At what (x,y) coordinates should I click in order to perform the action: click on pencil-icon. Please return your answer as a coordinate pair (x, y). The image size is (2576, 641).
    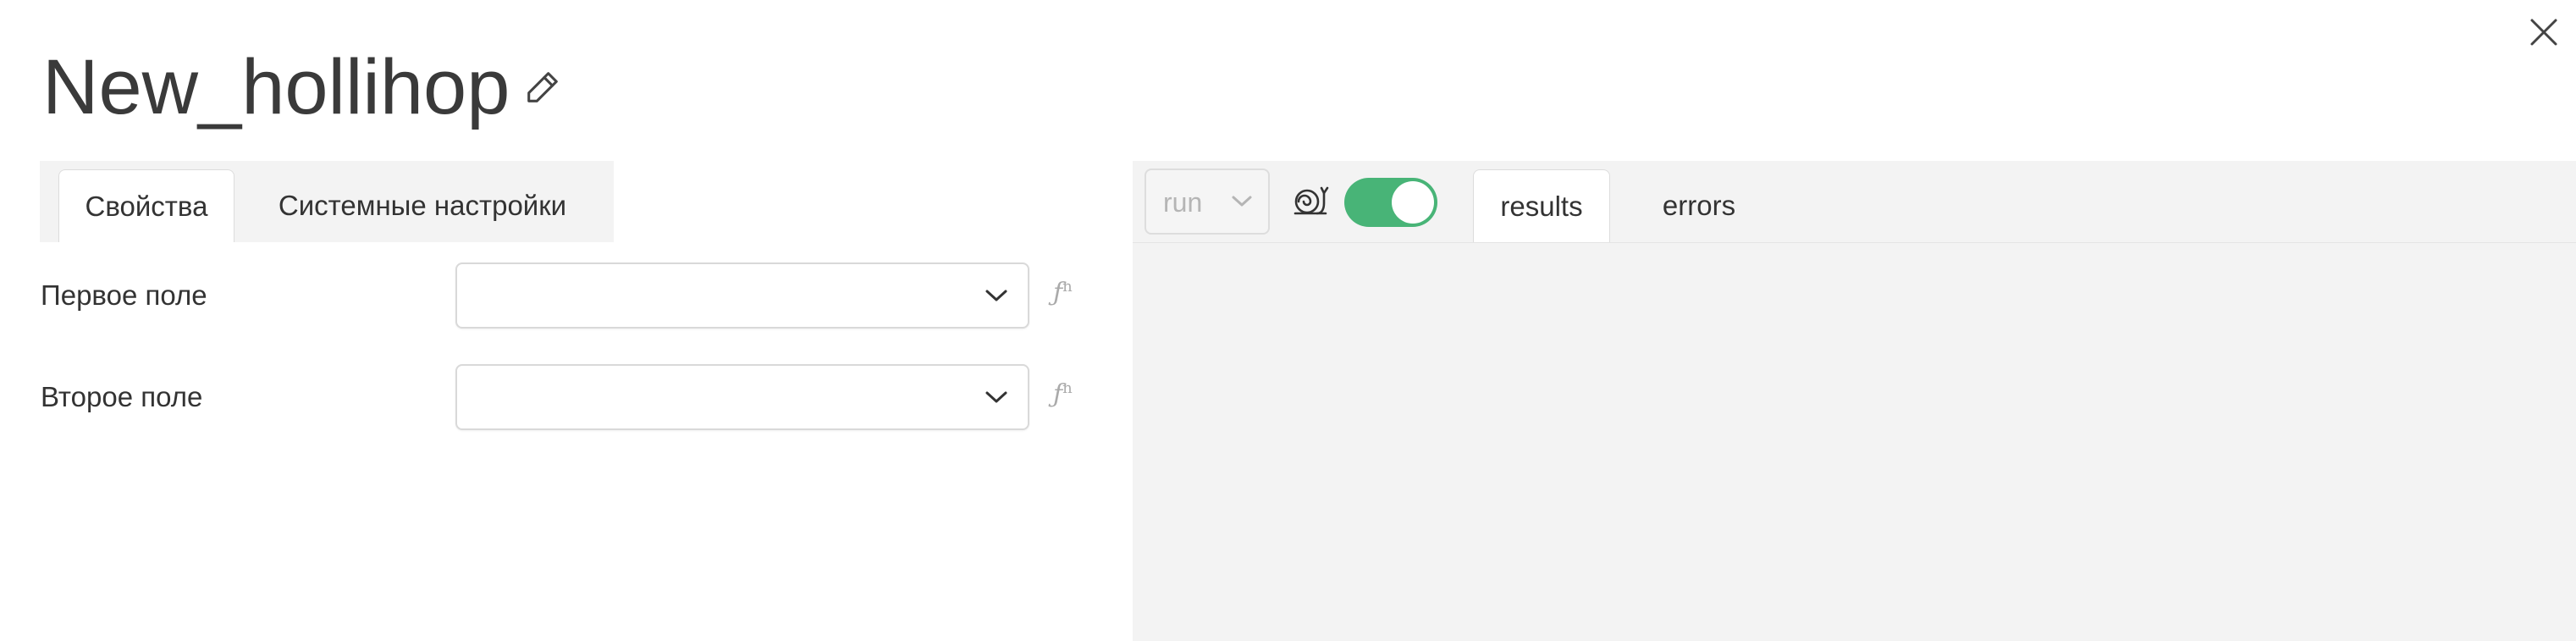
    Looking at the image, I should click on (542, 87).